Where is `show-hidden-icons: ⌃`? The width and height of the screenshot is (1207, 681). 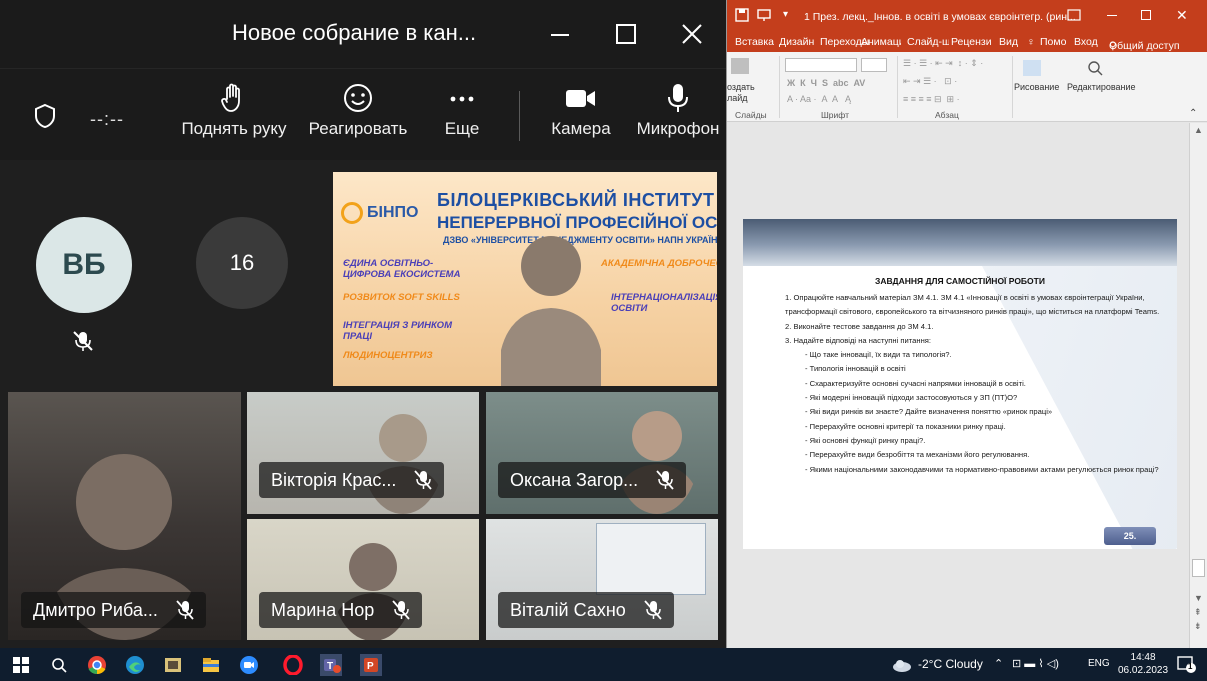 show-hidden-icons: ⌃ is located at coordinates (998, 663).